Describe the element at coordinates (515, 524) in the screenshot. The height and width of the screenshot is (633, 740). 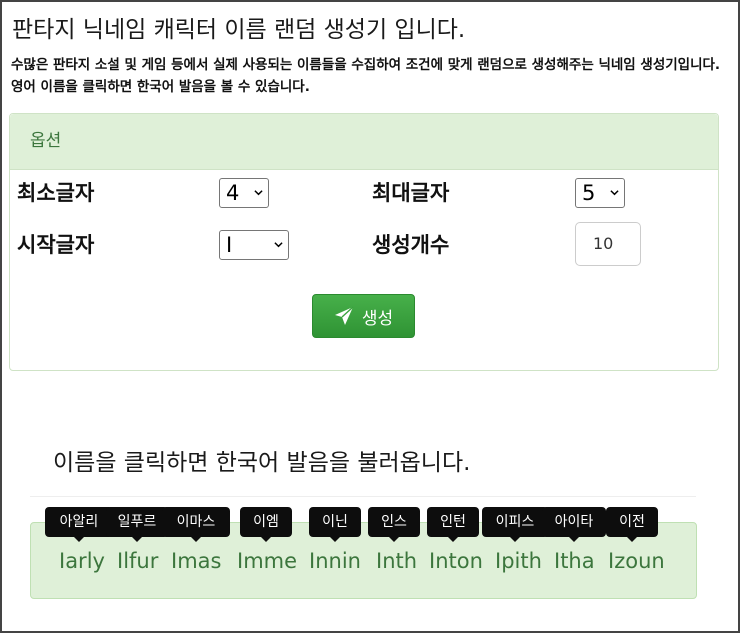
I see `pronunciation-tooltip: 이피스` at that location.